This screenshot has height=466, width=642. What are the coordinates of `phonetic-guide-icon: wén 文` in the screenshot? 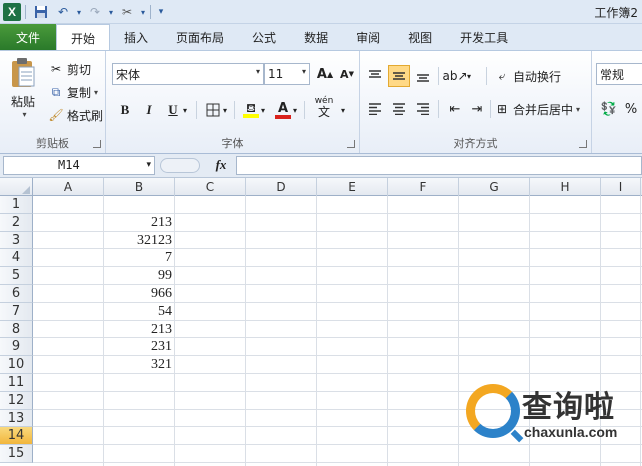 It's located at (324, 108).